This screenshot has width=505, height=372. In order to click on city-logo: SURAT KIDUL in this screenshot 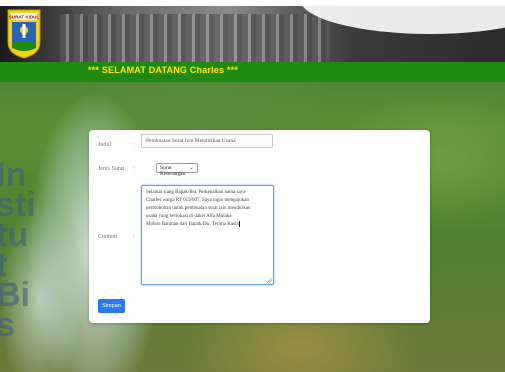, I will do `click(24, 34)`.